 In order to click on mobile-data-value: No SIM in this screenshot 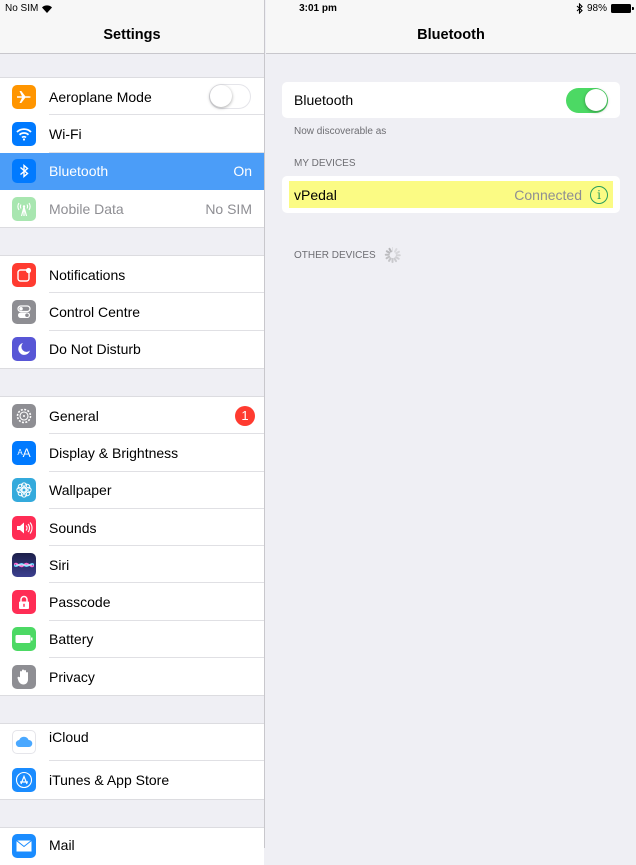, I will do `click(228, 208)`.